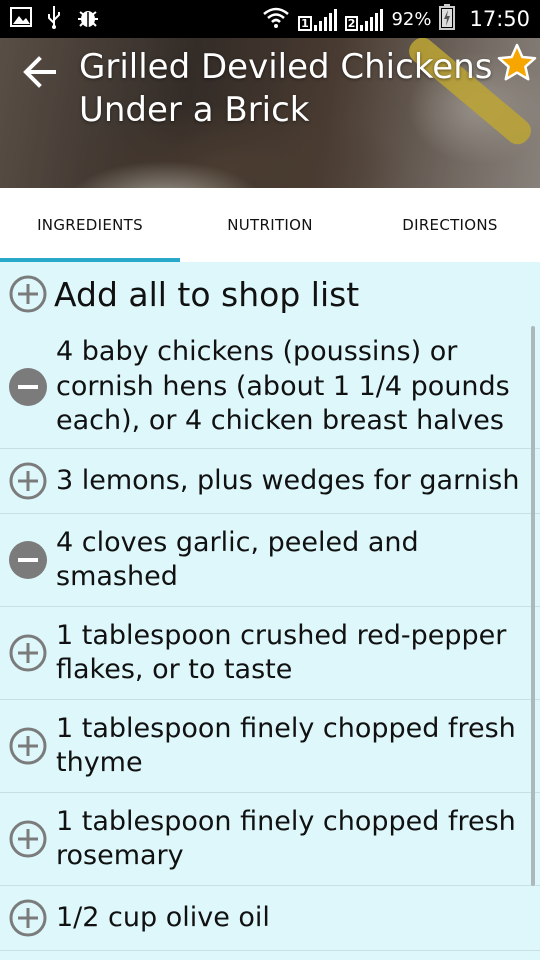 The image size is (540, 960). I want to click on list-item: 3 lemons, plus wedges for garnish, so click(270, 481).